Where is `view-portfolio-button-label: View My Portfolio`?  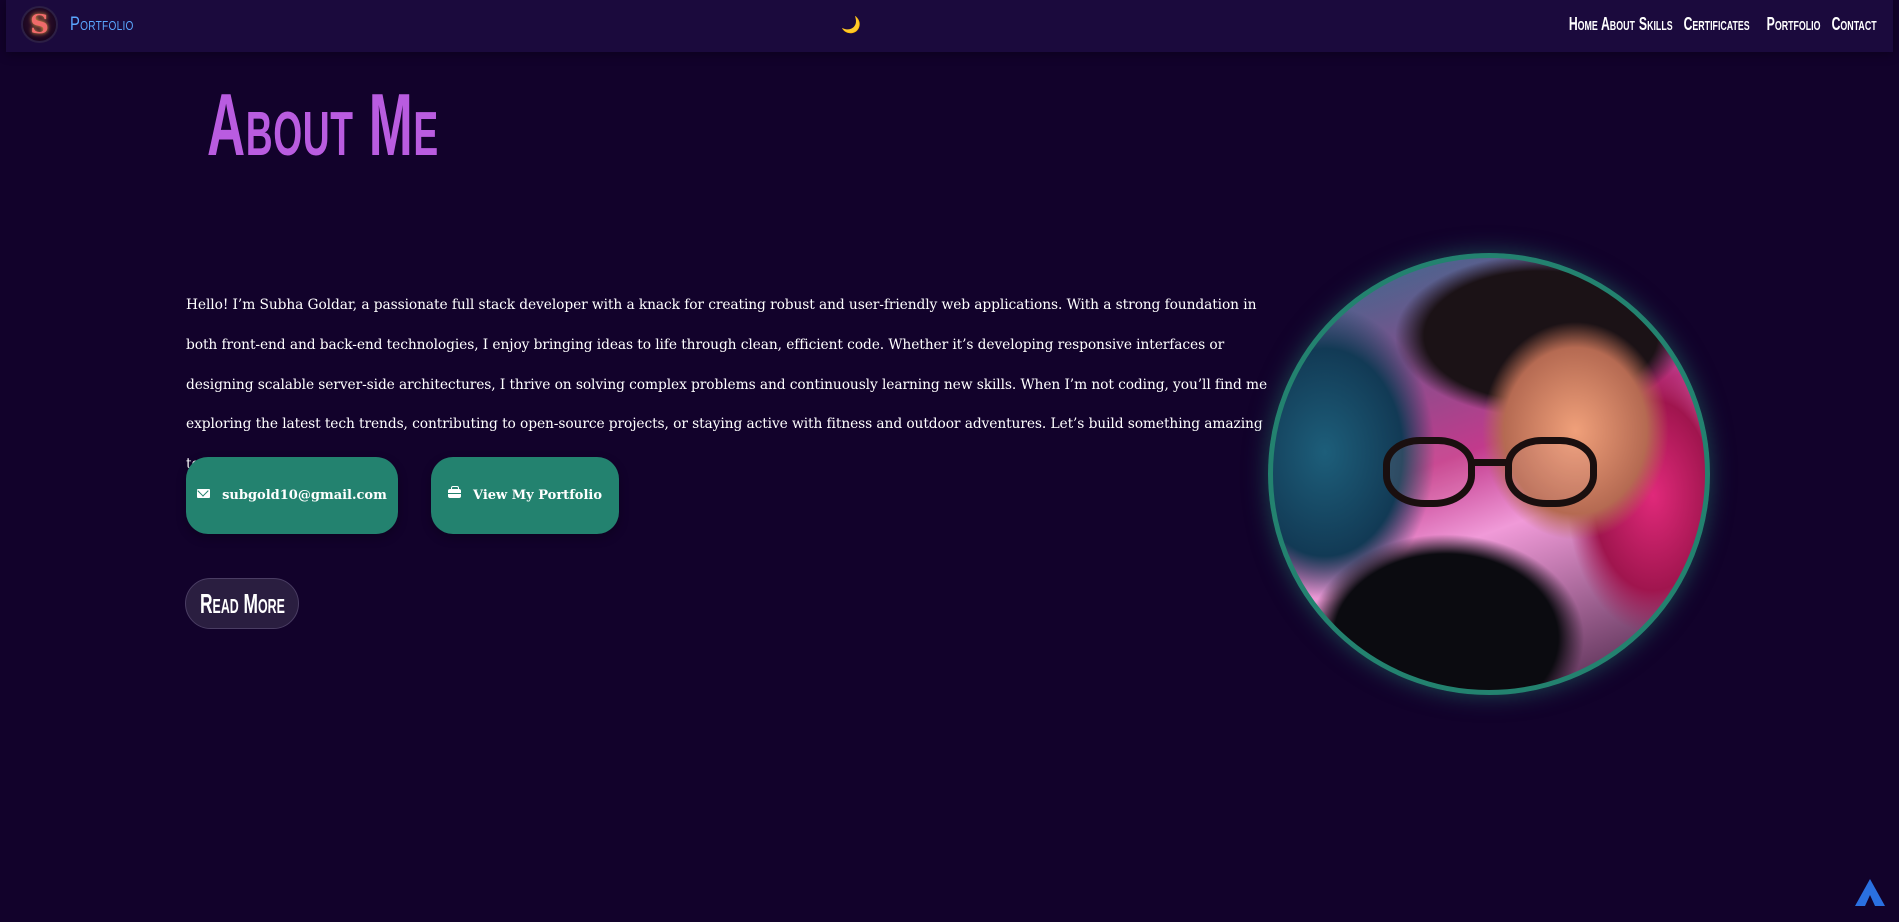
view-portfolio-button-label: View My Portfolio is located at coordinates (537, 495).